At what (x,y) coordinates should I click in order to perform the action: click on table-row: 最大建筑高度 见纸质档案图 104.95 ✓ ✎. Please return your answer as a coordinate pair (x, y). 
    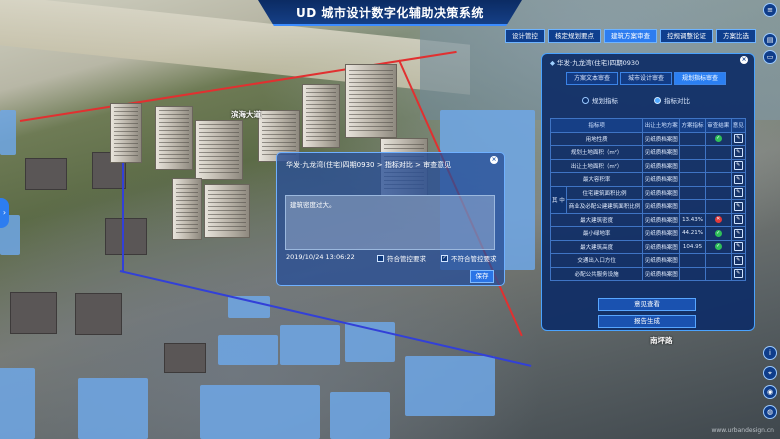
    Looking at the image, I should click on (648, 246).